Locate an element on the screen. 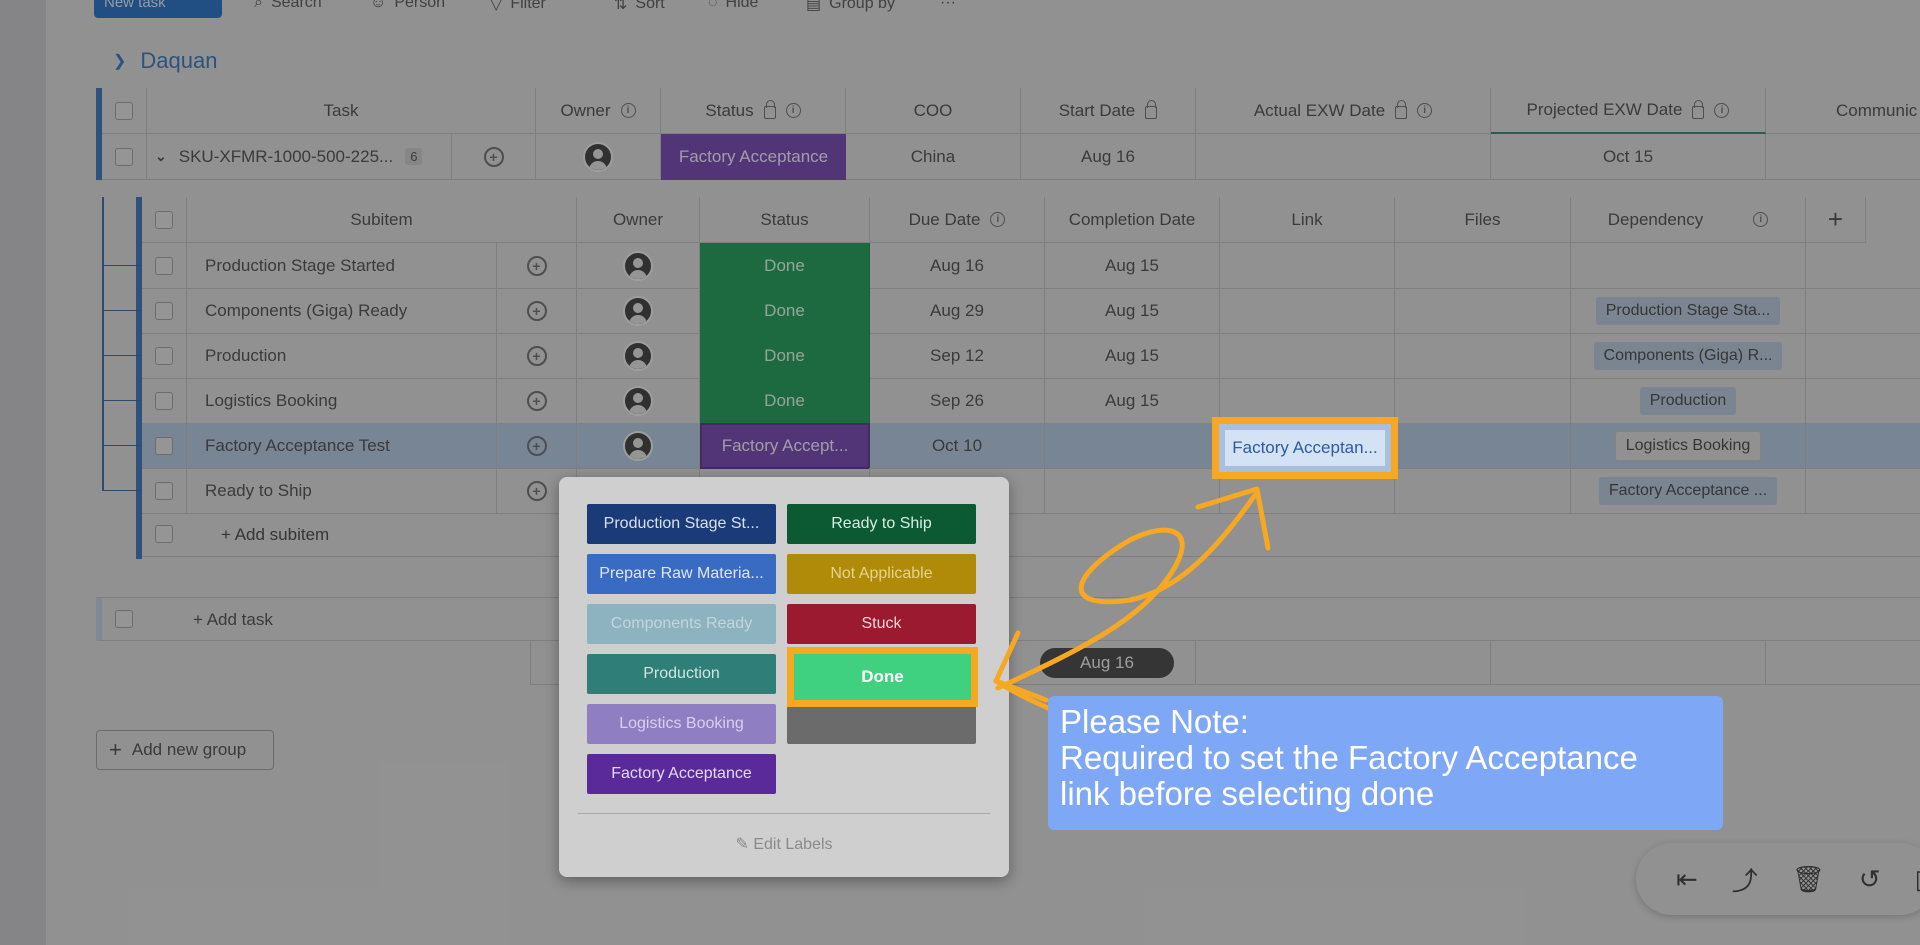  arrow-head-to-link is located at coordinates (1233, 518).